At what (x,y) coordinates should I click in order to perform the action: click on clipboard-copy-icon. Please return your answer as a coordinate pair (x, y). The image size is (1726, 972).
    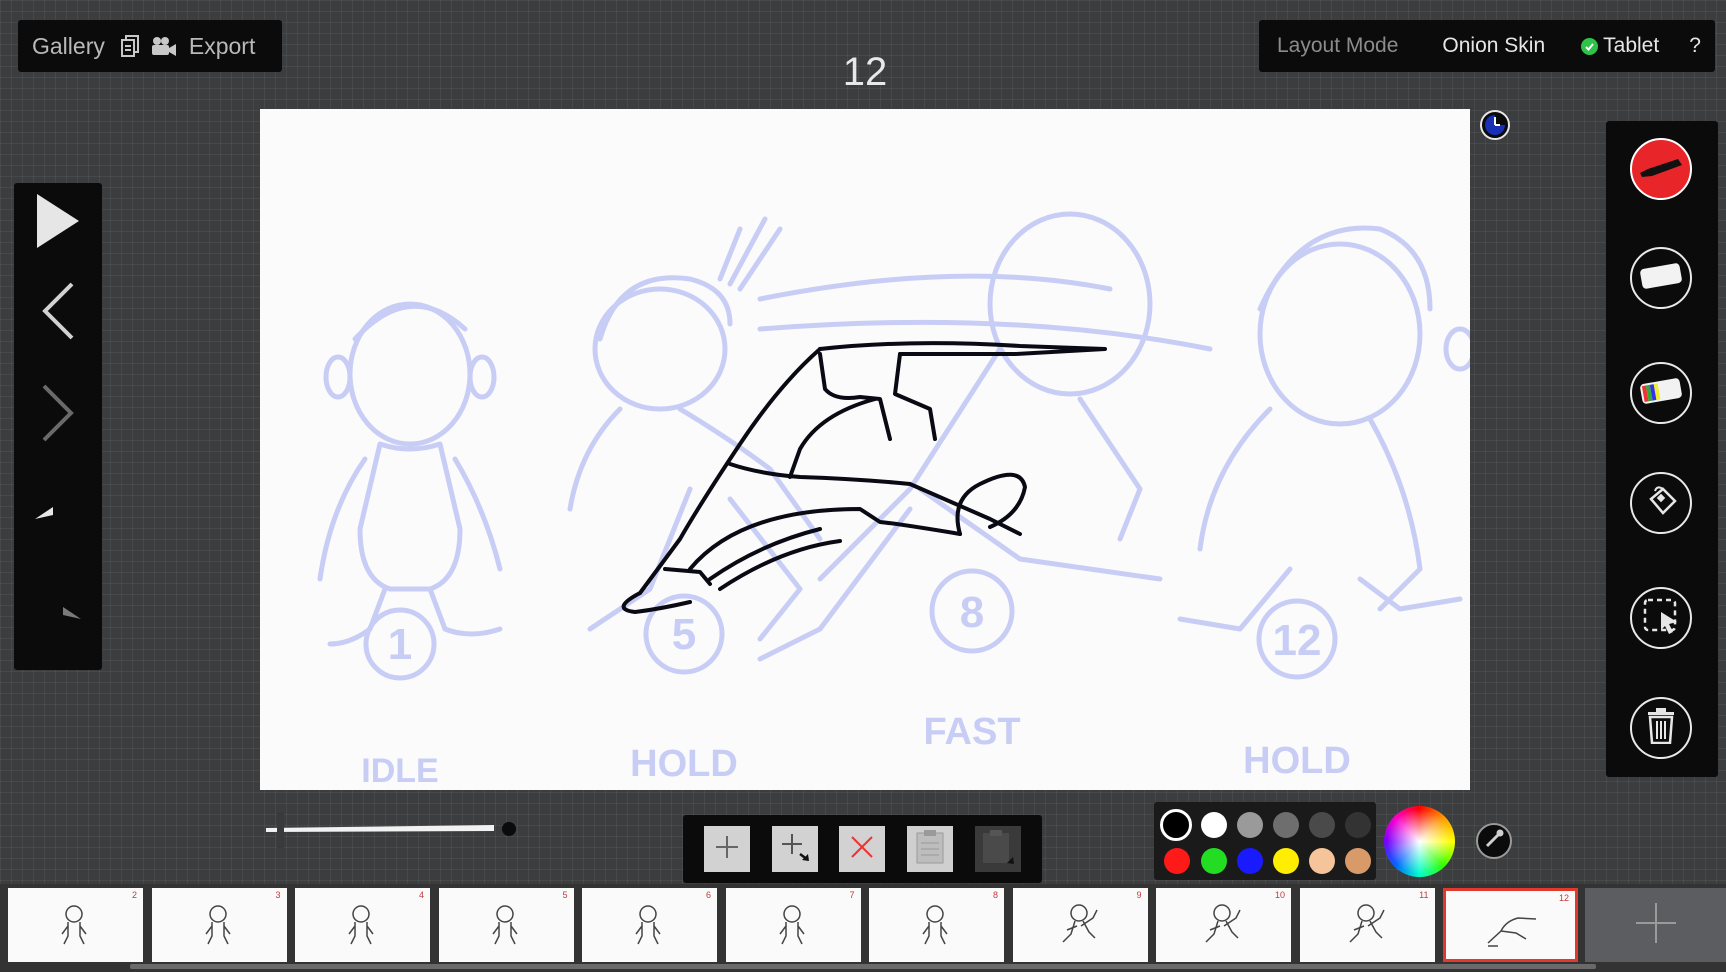
    Looking at the image, I should click on (130, 46).